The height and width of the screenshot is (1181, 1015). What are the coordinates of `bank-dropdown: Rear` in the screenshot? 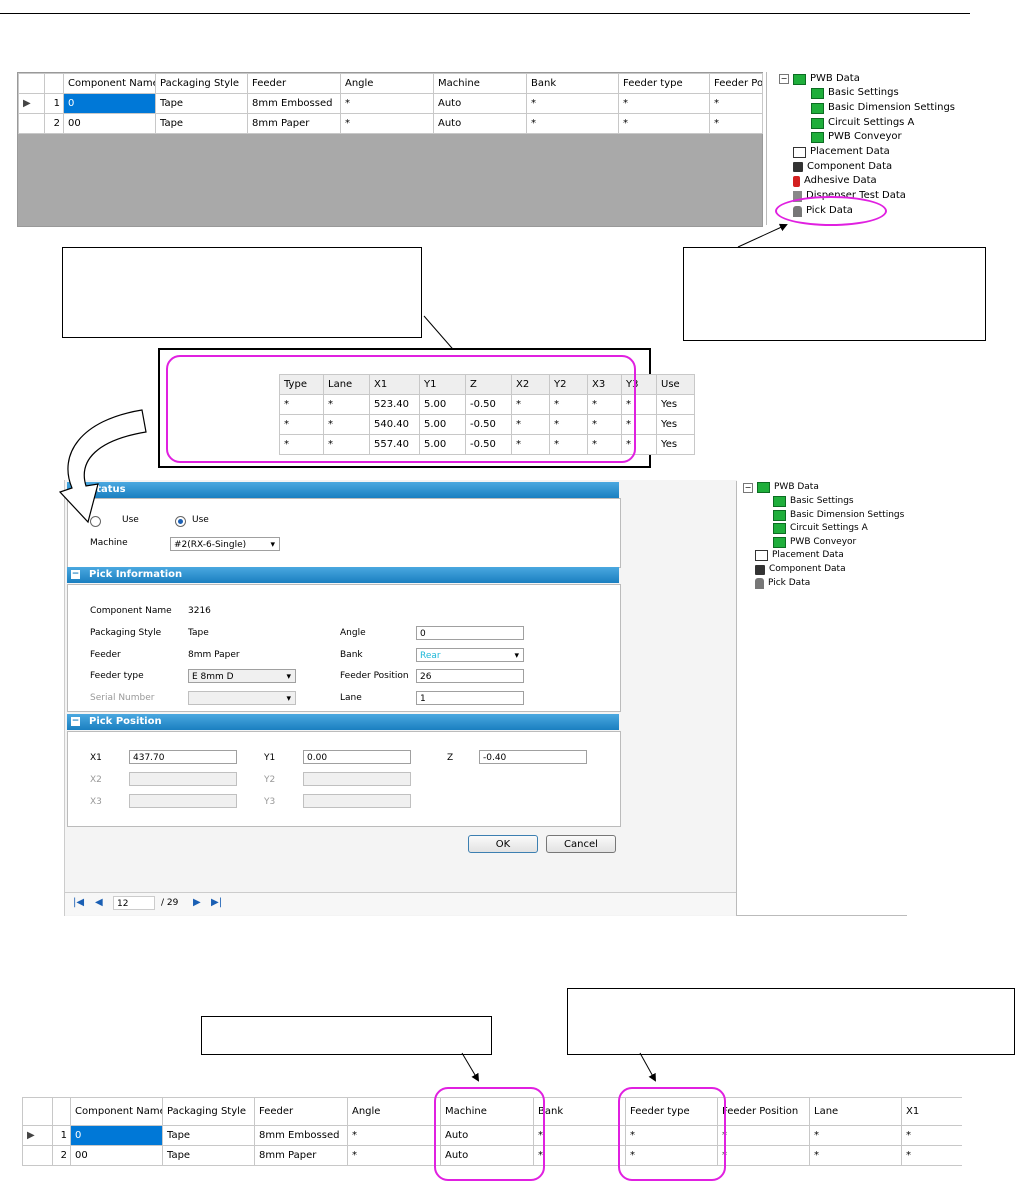 It's located at (470, 655).